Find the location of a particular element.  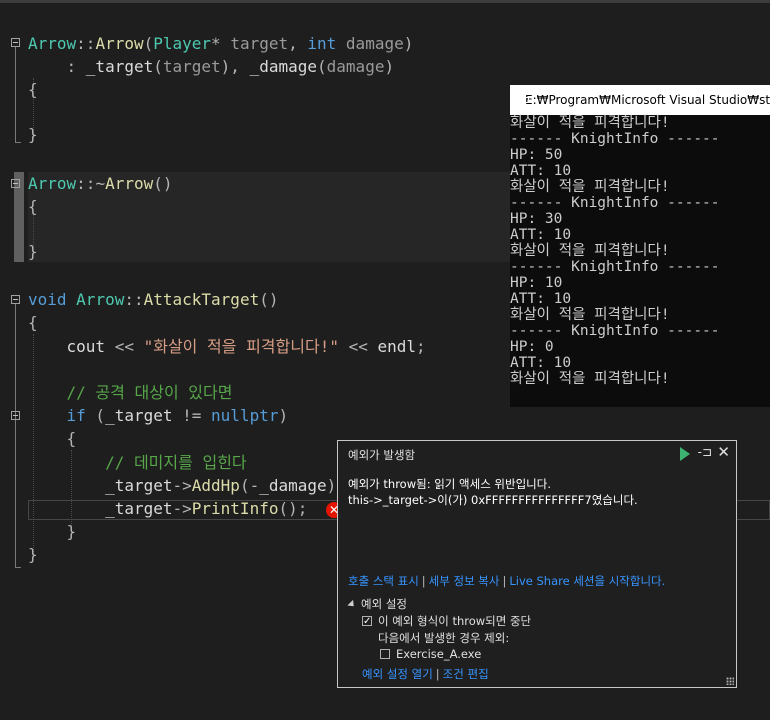

console-title: E:₩Program₩Microsoft Visual Studio₩studi is located at coordinates (647, 100).